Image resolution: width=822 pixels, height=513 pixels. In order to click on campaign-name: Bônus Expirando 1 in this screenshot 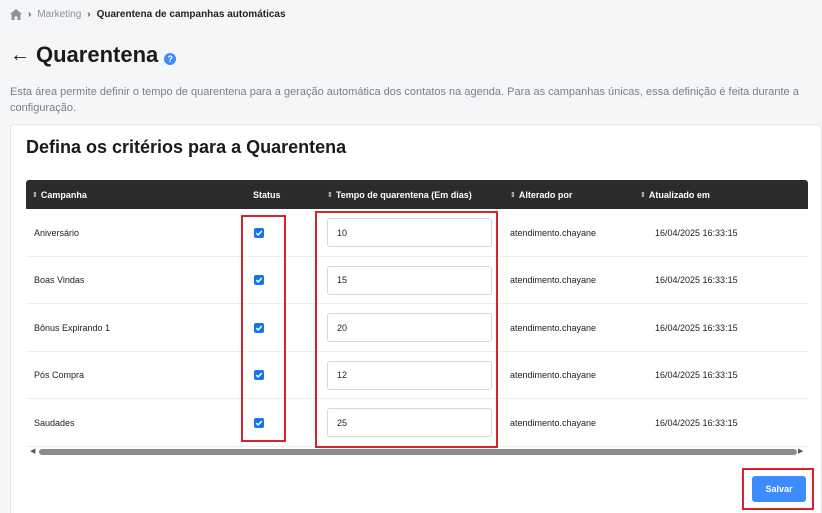, I will do `click(72, 327)`.